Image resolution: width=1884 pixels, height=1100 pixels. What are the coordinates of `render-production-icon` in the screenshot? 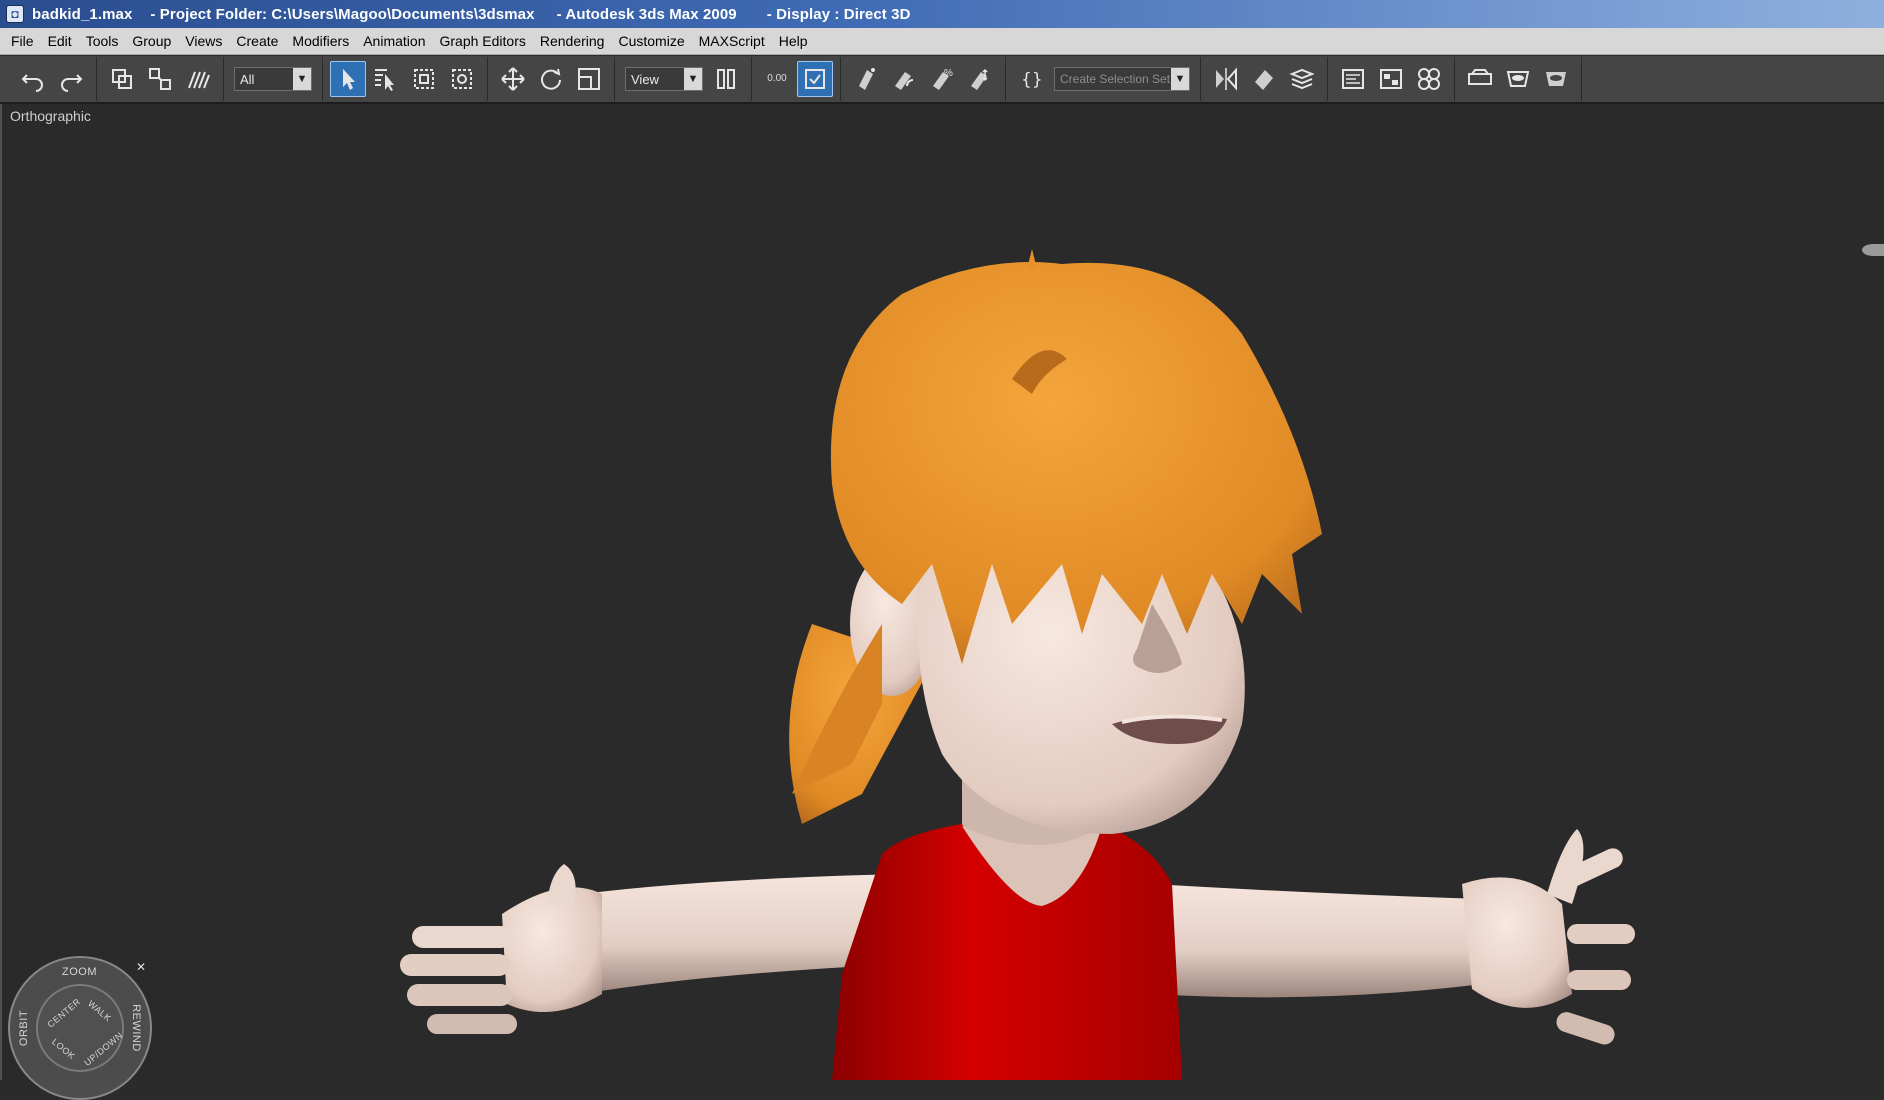 It's located at (1556, 79).